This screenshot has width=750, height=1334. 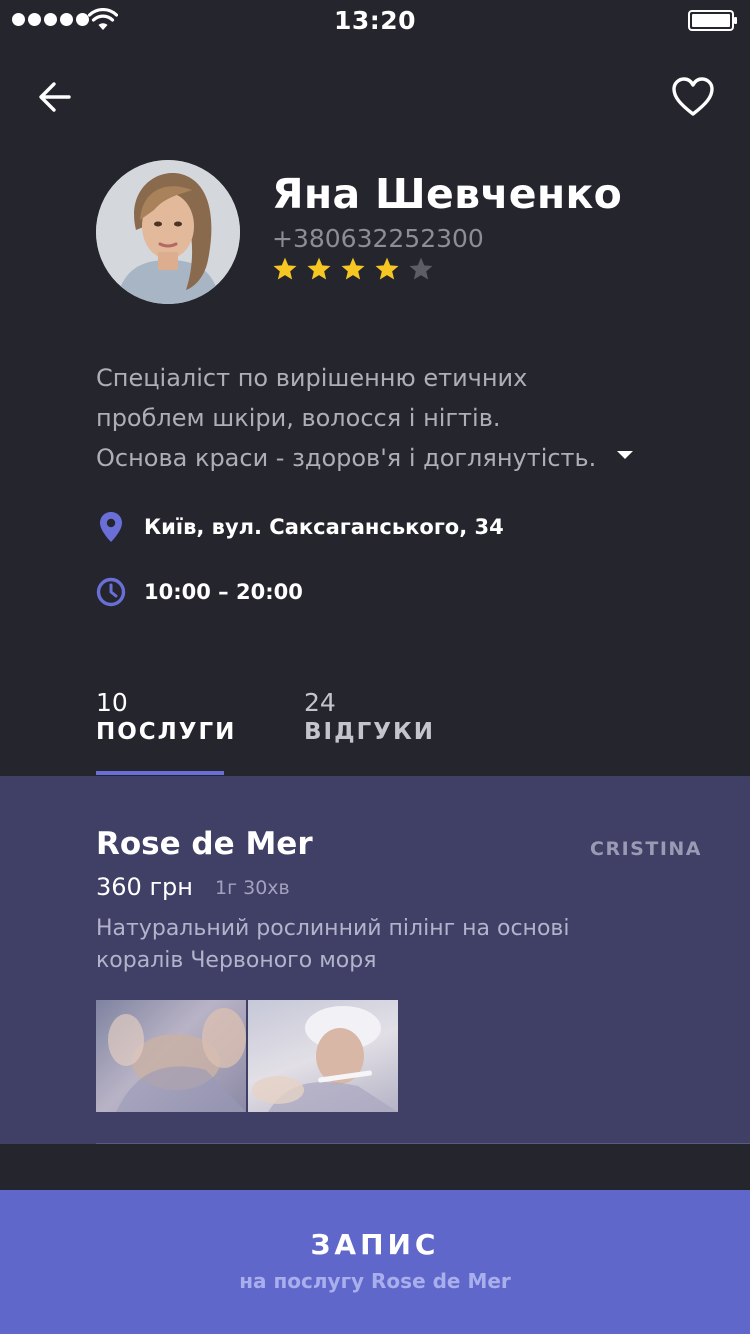 I want to click on service-description-line: Натуральний рослинний пілінг на основі, so click(x=333, y=928).